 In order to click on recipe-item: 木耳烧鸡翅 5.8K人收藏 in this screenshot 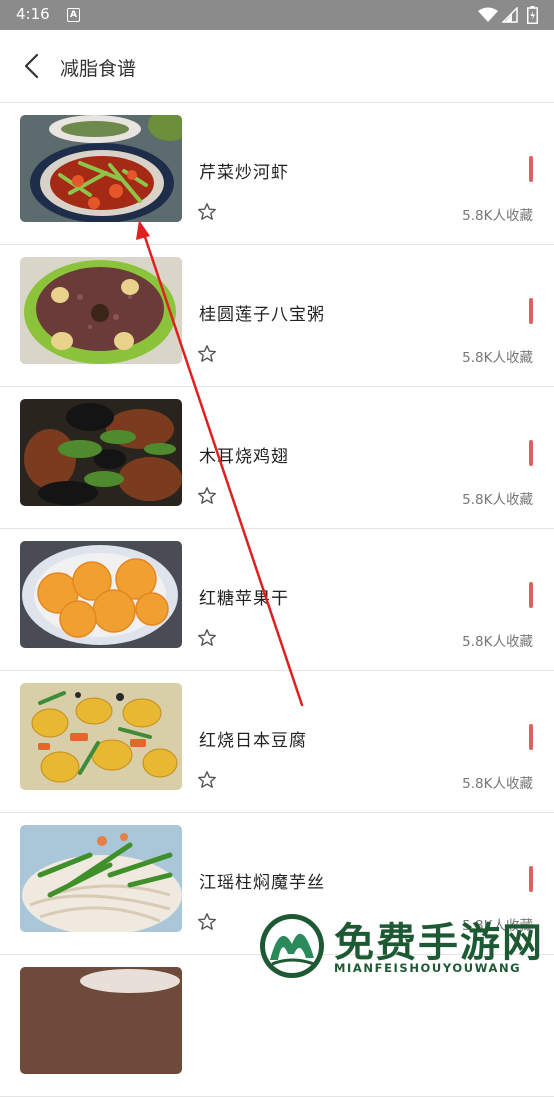, I will do `click(277, 458)`.